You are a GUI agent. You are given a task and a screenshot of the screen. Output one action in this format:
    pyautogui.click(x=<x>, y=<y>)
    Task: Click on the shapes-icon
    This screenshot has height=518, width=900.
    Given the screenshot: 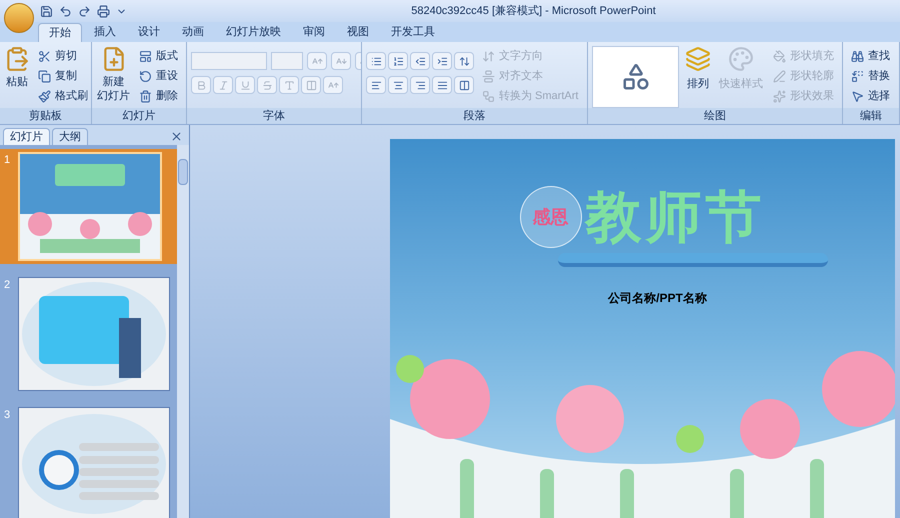 What is the action you would take?
    pyautogui.click(x=635, y=77)
    